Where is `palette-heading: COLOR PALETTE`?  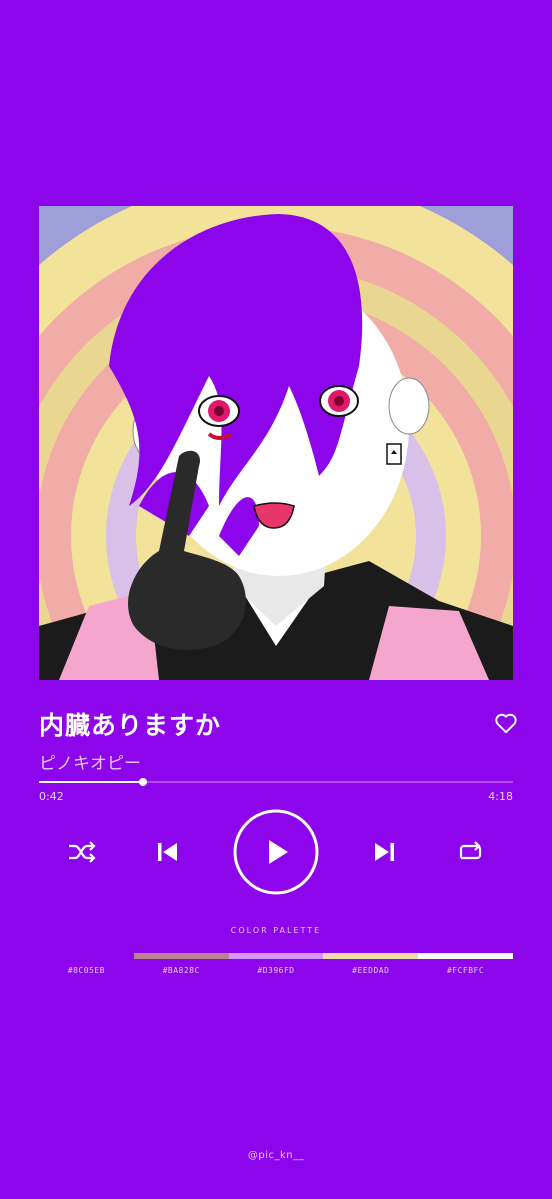
palette-heading: COLOR PALETTE is located at coordinates (276, 930).